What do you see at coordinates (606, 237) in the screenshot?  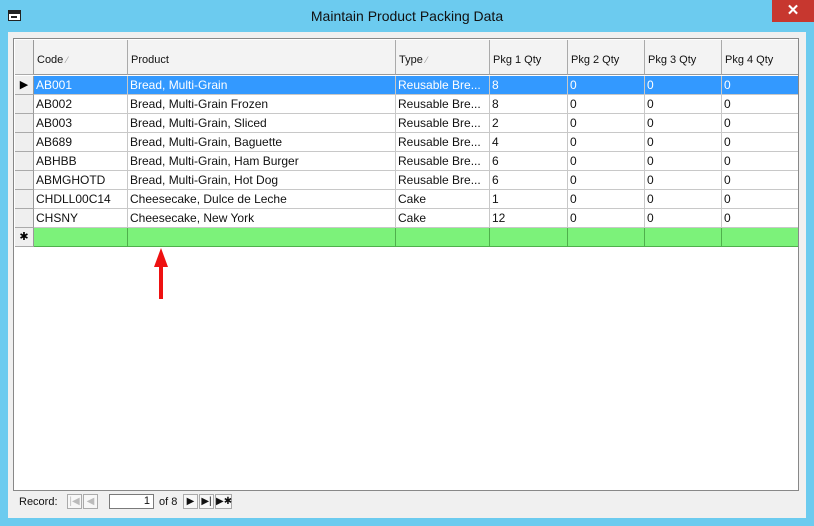 I see `new-cell-pkg2-qty` at bounding box center [606, 237].